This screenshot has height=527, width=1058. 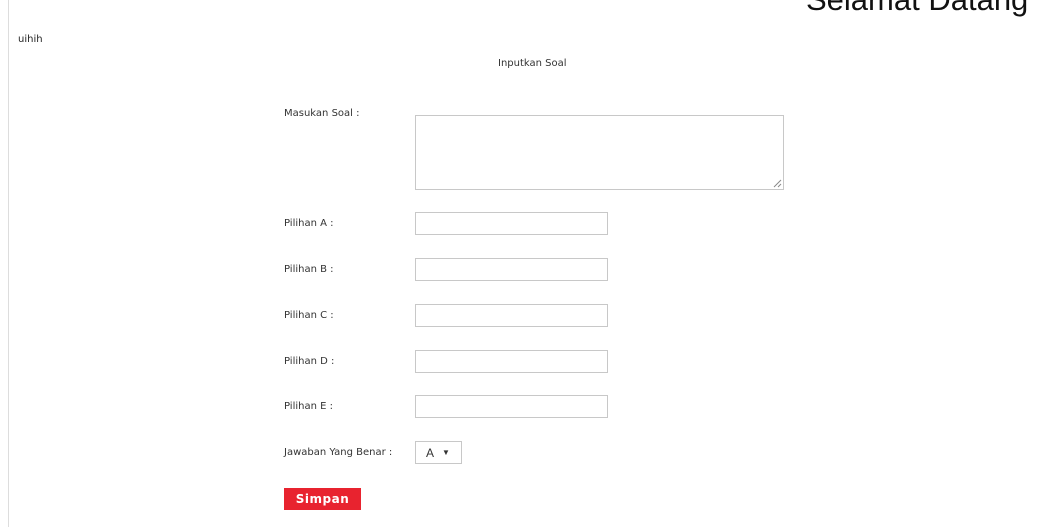 What do you see at coordinates (777, 183) in the screenshot?
I see `resize-grip-icon` at bounding box center [777, 183].